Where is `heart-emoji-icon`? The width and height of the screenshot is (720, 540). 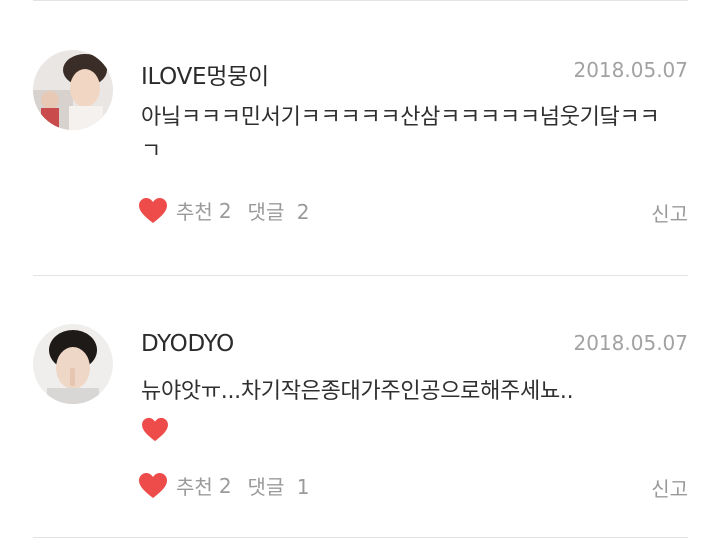 heart-emoji-icon is located at coordinates (155, 429).